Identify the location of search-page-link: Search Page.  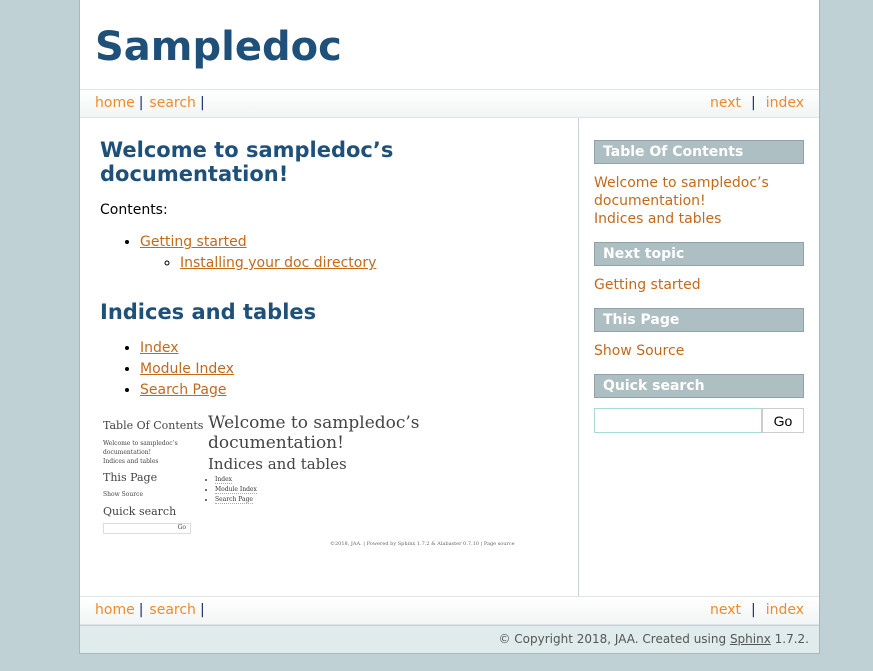
(183, 390).